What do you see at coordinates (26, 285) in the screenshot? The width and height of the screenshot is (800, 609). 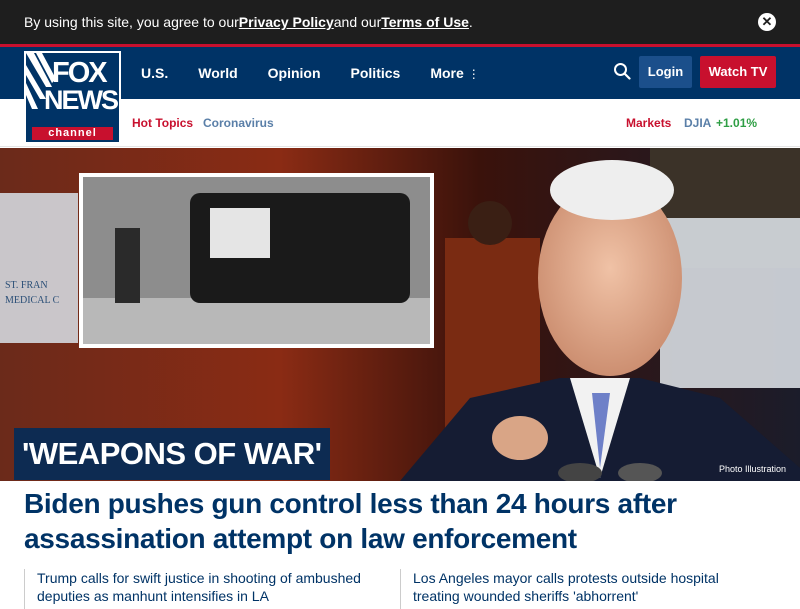 I see `svg-text: ST. FRAN` at bounding box center [26, 285].